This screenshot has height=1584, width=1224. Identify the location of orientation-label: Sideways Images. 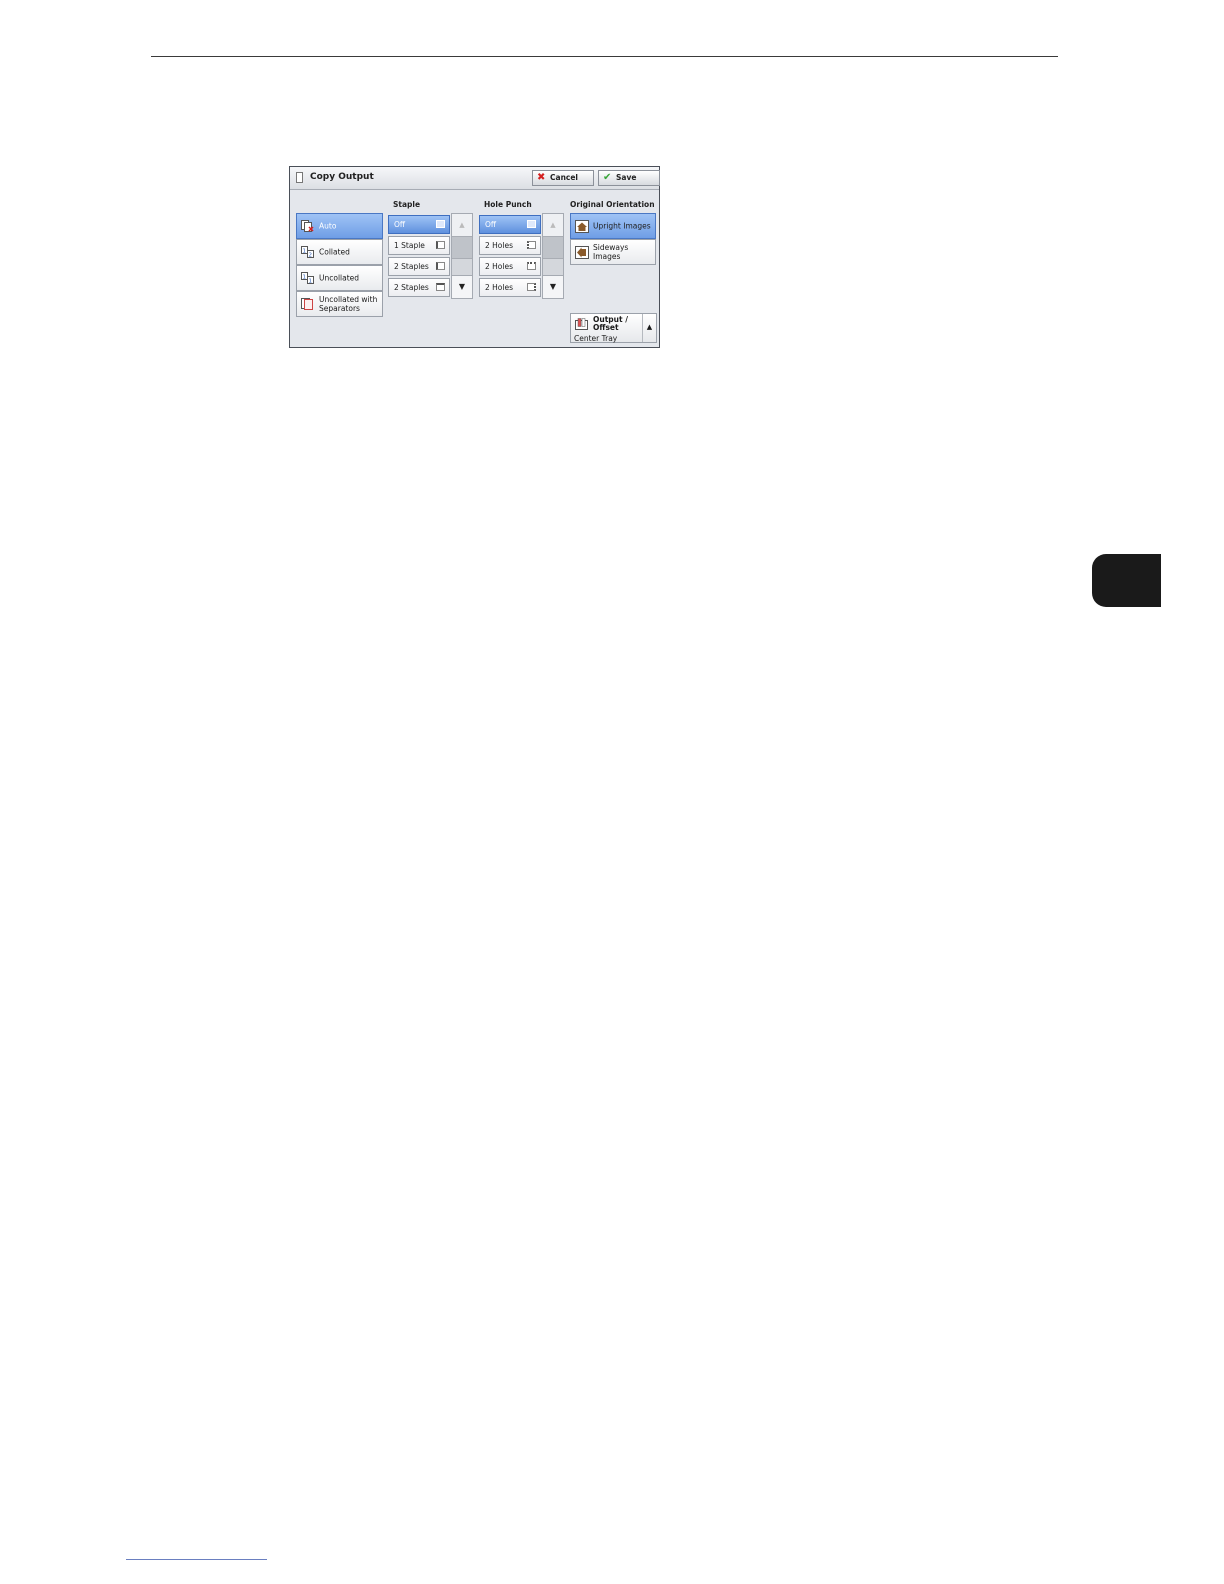
(611, 252).